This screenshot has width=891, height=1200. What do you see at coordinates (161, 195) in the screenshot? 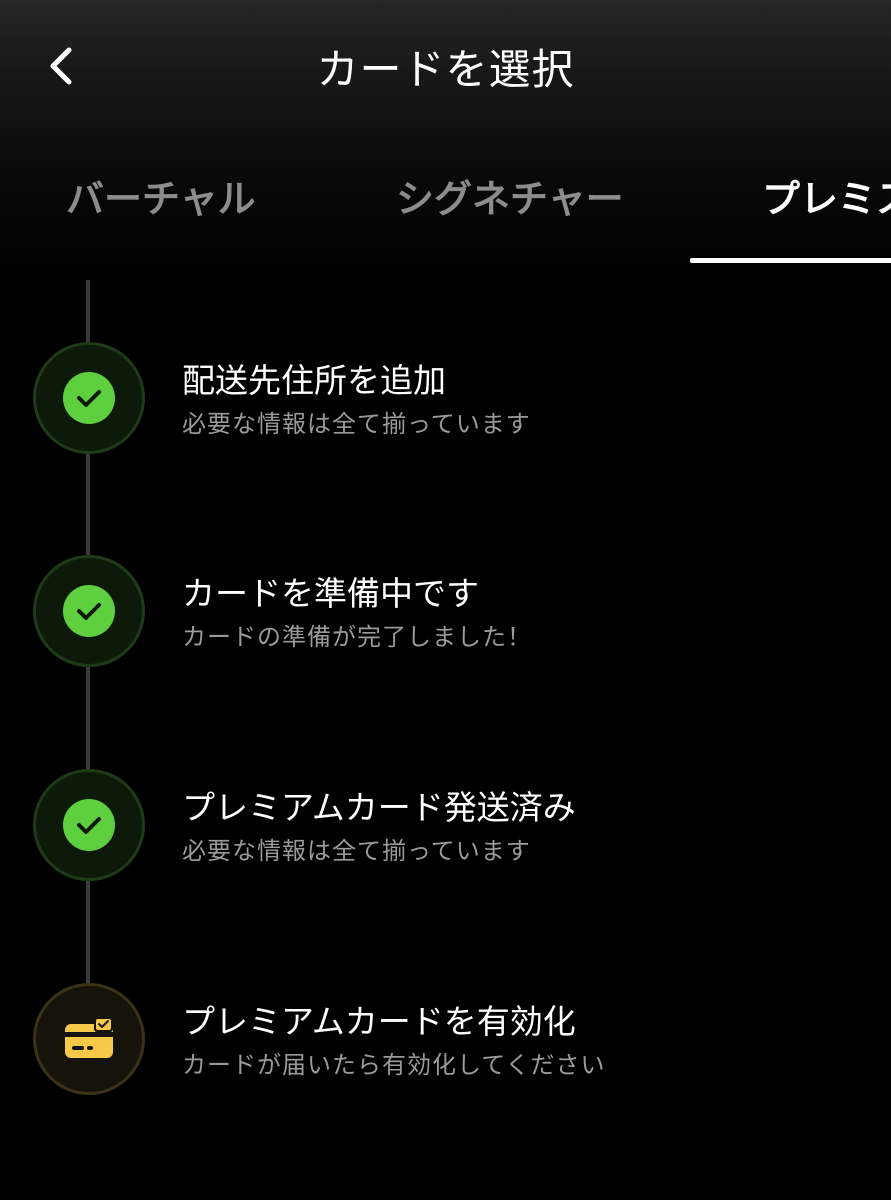
I see `tab-virtual: バーチャル` at bounding box center [161, 195].